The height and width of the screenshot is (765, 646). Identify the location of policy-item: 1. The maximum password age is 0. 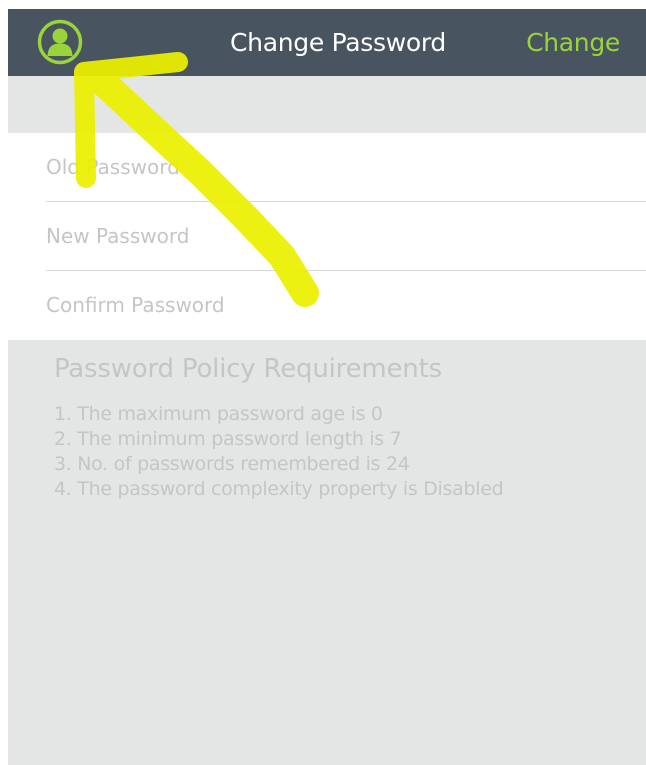
(218, 414).